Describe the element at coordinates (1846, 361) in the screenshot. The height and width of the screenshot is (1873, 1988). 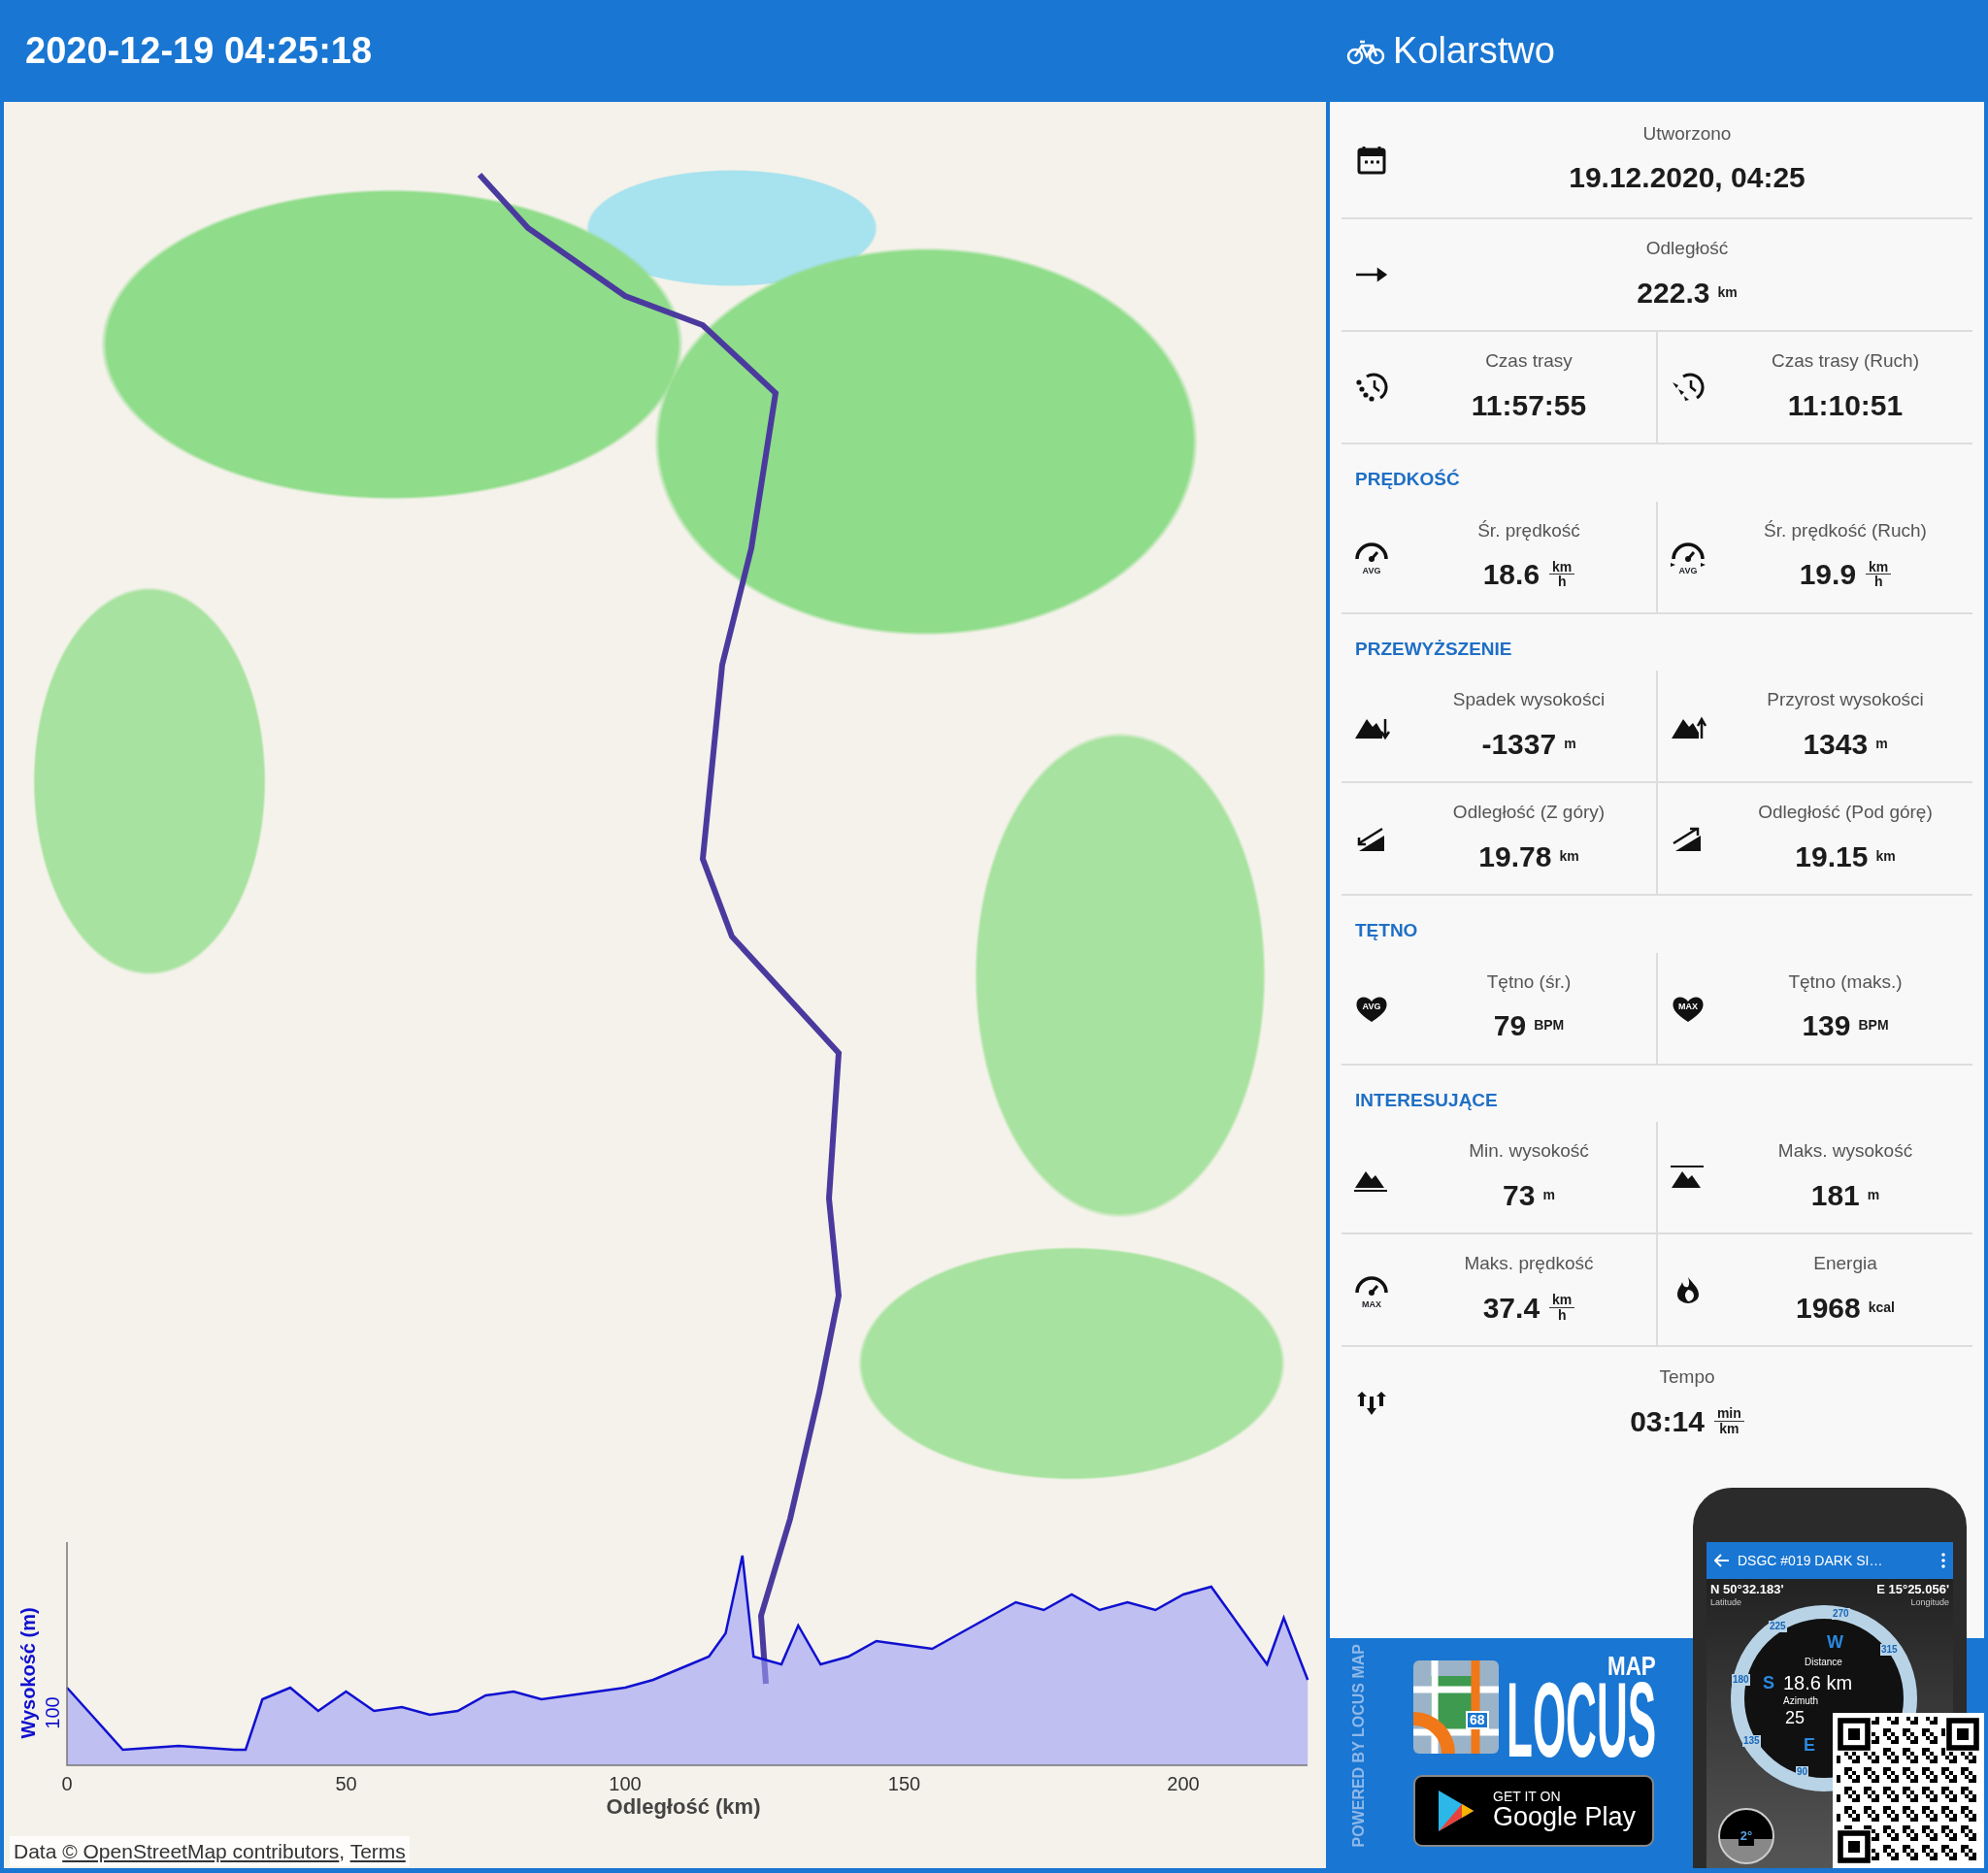
I see `stat-label: Czas trasy (Ruch)` at that location.